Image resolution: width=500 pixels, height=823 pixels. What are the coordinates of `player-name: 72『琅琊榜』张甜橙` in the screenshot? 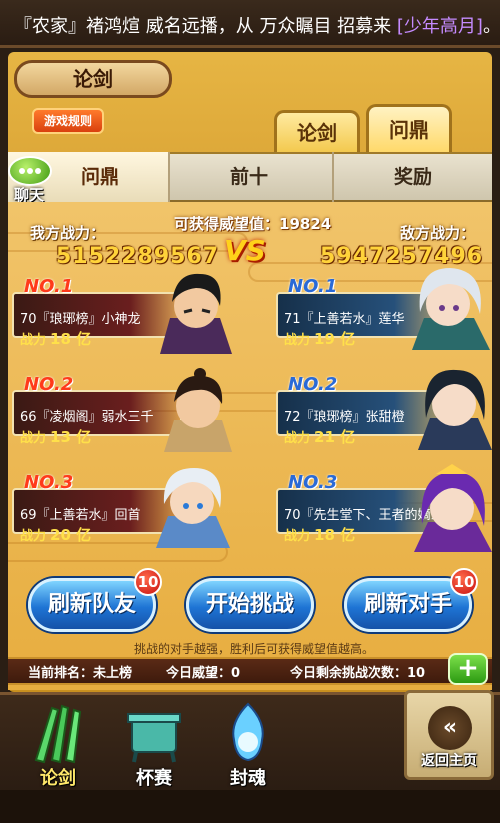 It's located at (344, 417).